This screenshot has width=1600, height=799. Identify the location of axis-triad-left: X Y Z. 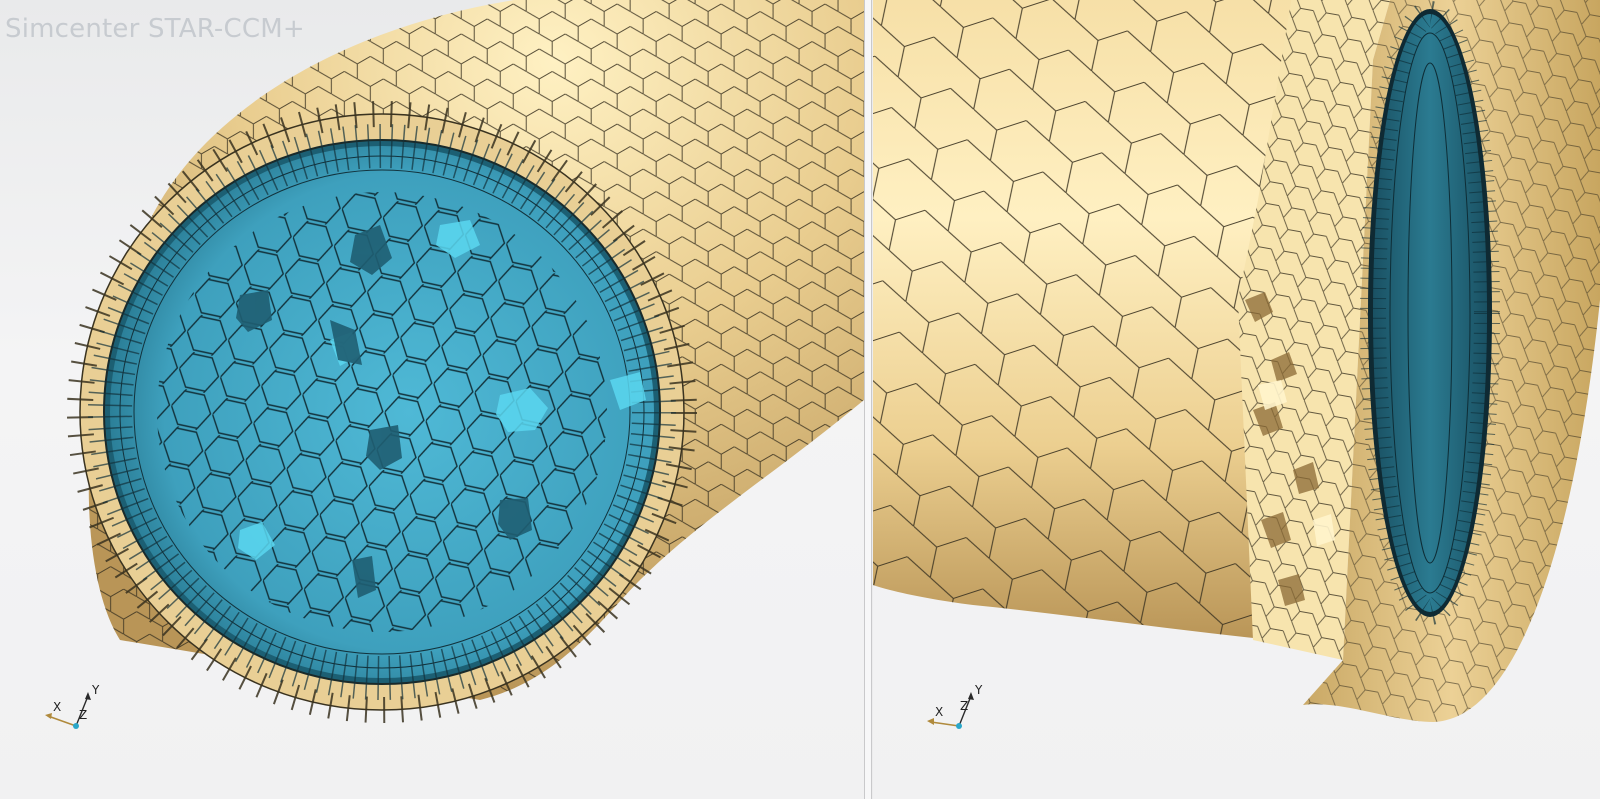
(75, 711).